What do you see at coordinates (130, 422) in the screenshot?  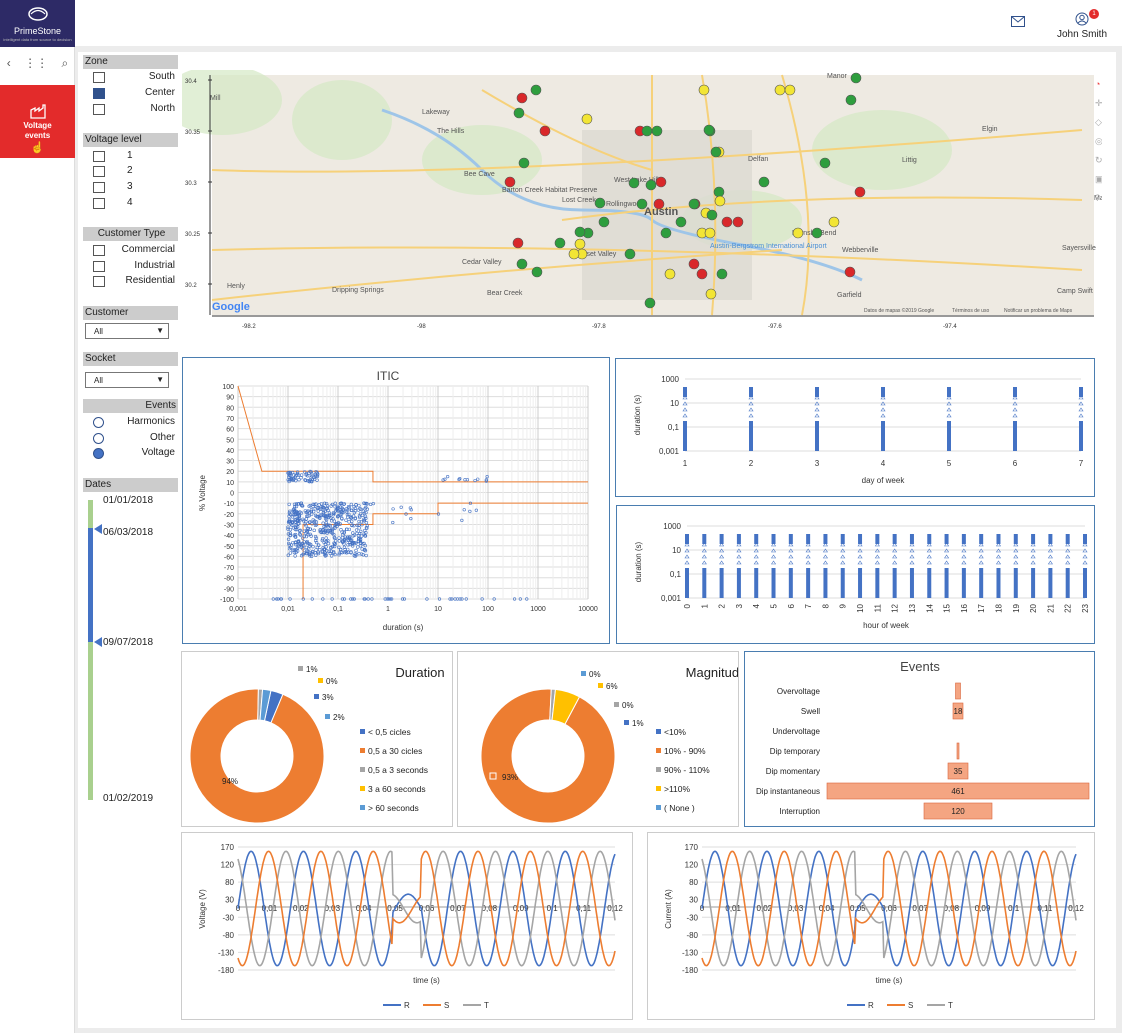 I see `events-option-harmonics: Harmonics` at bounding box center [130, 422].